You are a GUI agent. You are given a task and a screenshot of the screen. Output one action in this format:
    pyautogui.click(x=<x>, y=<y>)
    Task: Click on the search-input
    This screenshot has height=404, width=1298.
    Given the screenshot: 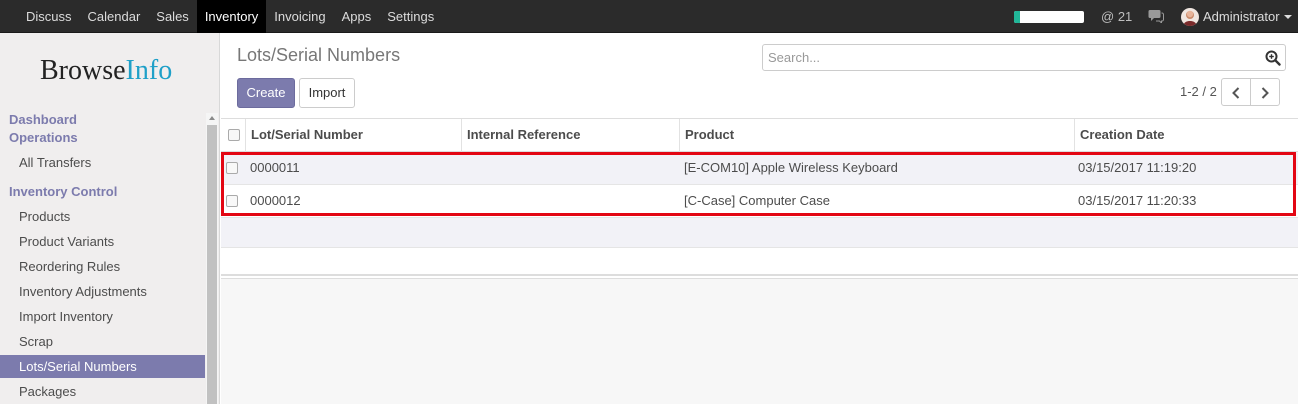 What is the action you would take?
    pyautogui.click(x=1008, y=57)
    